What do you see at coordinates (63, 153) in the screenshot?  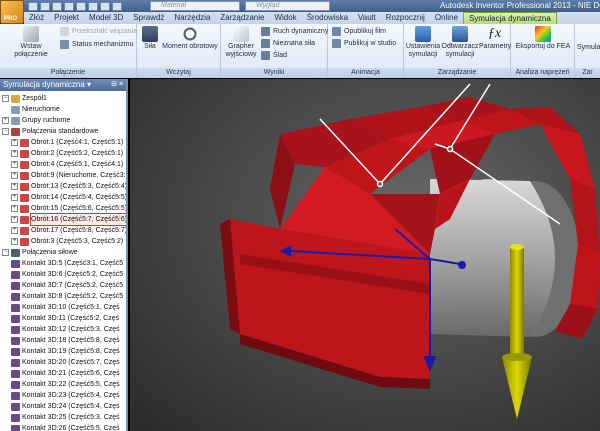 I see `tree-joint-item: + Obrót:2 (Część5:2, Część5:1)` at bounding box center [63, 153].